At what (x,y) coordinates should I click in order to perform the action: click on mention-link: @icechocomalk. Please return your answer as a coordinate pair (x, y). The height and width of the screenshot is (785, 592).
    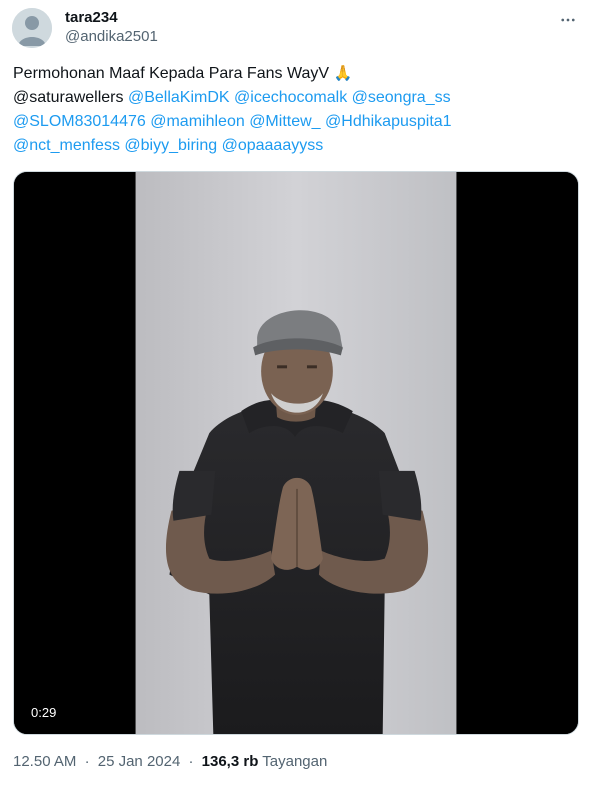
    Looking at the image, I should click on (290, 97).